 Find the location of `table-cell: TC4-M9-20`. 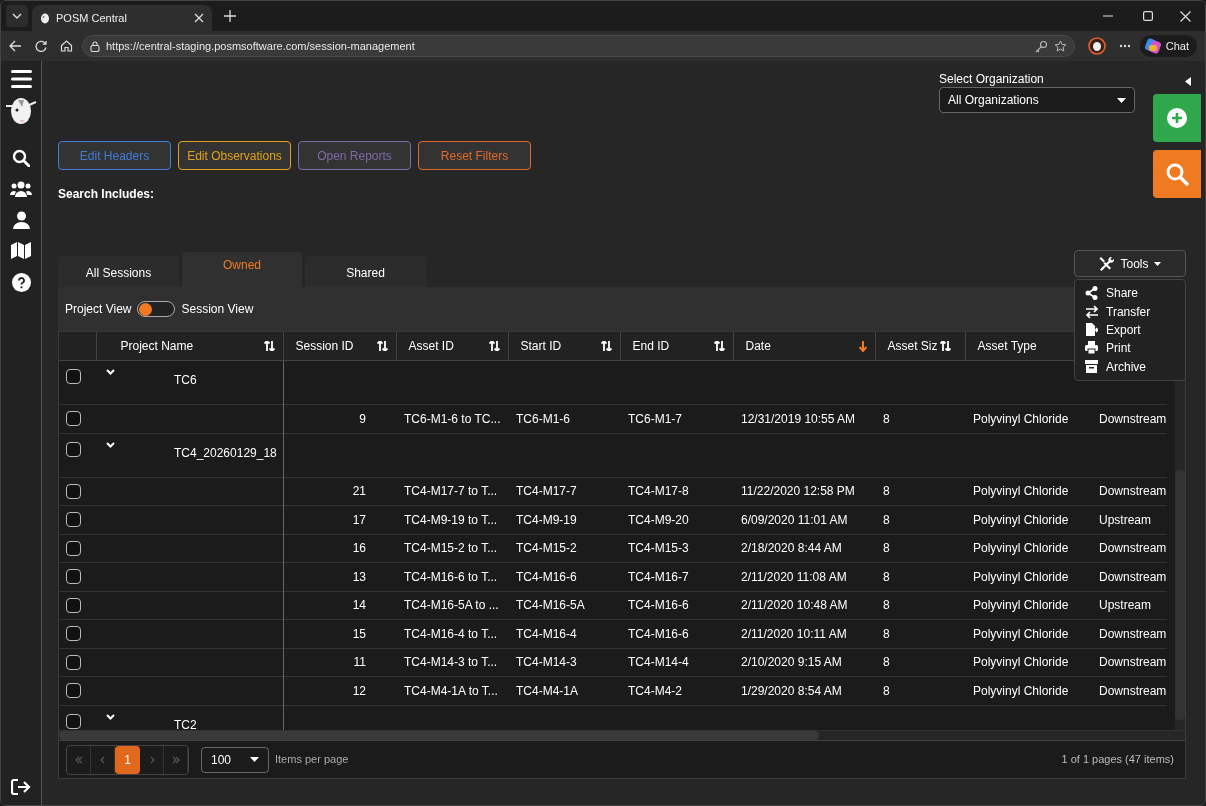

table-cell: TC4-M9-20 is located at coordinates (676, 519).